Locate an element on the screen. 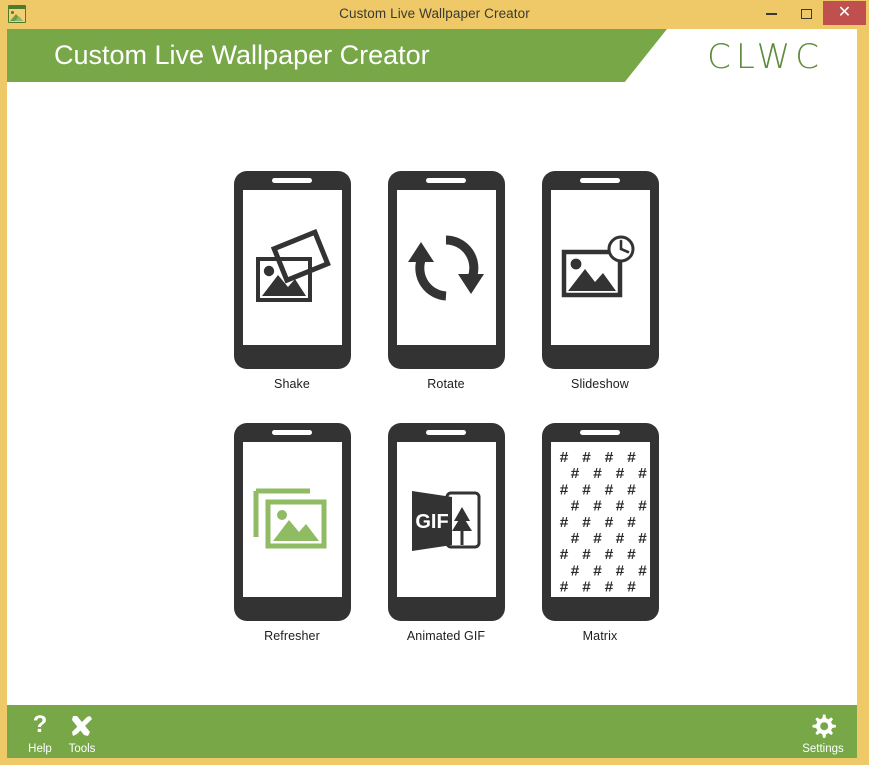 The height and width of the screenshot is (765, 869). tile-rotate: Rotate is located at coordinates (446, 281).